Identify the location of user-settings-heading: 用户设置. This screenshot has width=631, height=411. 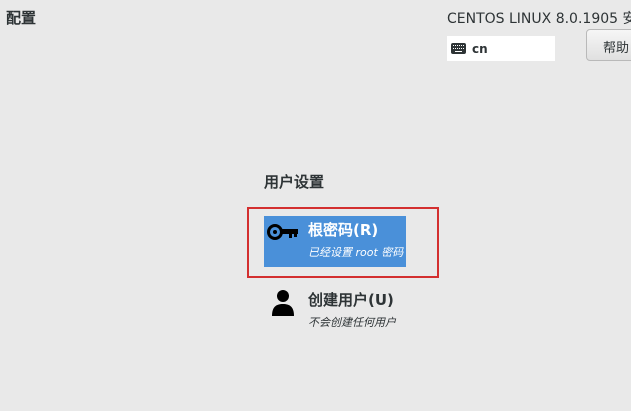
(294, 182).